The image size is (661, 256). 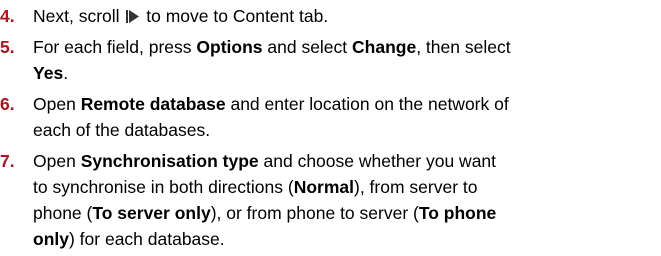 What do you see at coordinates (153, 104) in the screenshot?
I see `remote-database-keyword: Remote database` at bounding box center [153, 104].